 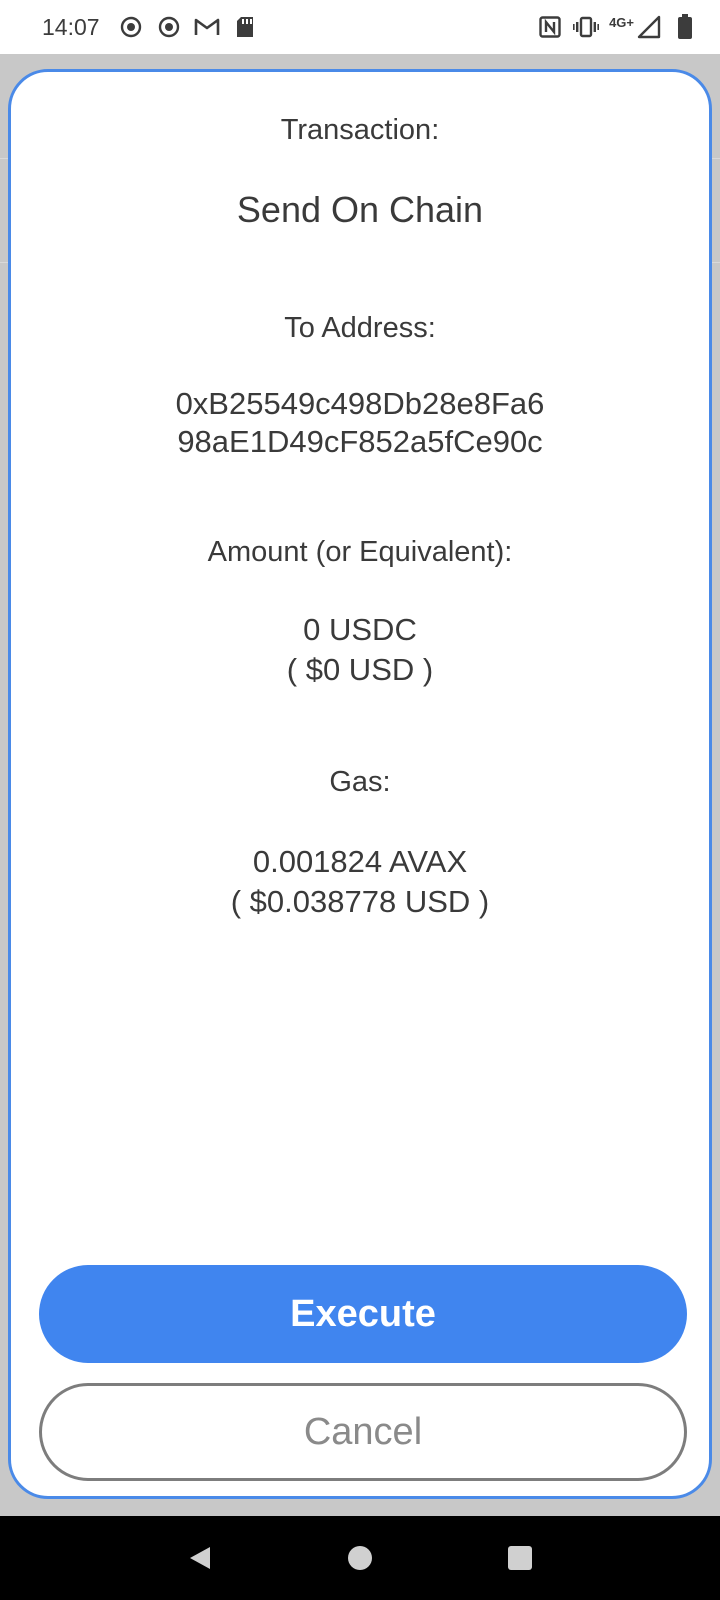 I want to click on to-address-label: To Address:, so click(x=360, y=328).